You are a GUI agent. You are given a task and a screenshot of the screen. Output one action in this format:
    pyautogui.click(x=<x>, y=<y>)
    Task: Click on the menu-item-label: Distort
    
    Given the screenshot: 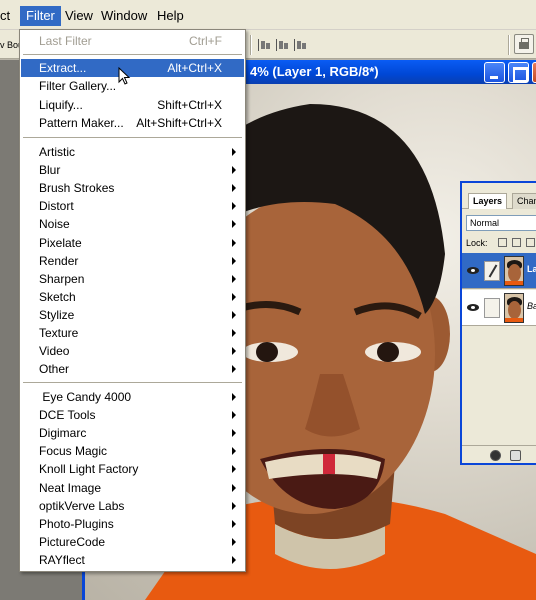 What is the action you would take?
    pyautogui.click(x=56, y=206)
    